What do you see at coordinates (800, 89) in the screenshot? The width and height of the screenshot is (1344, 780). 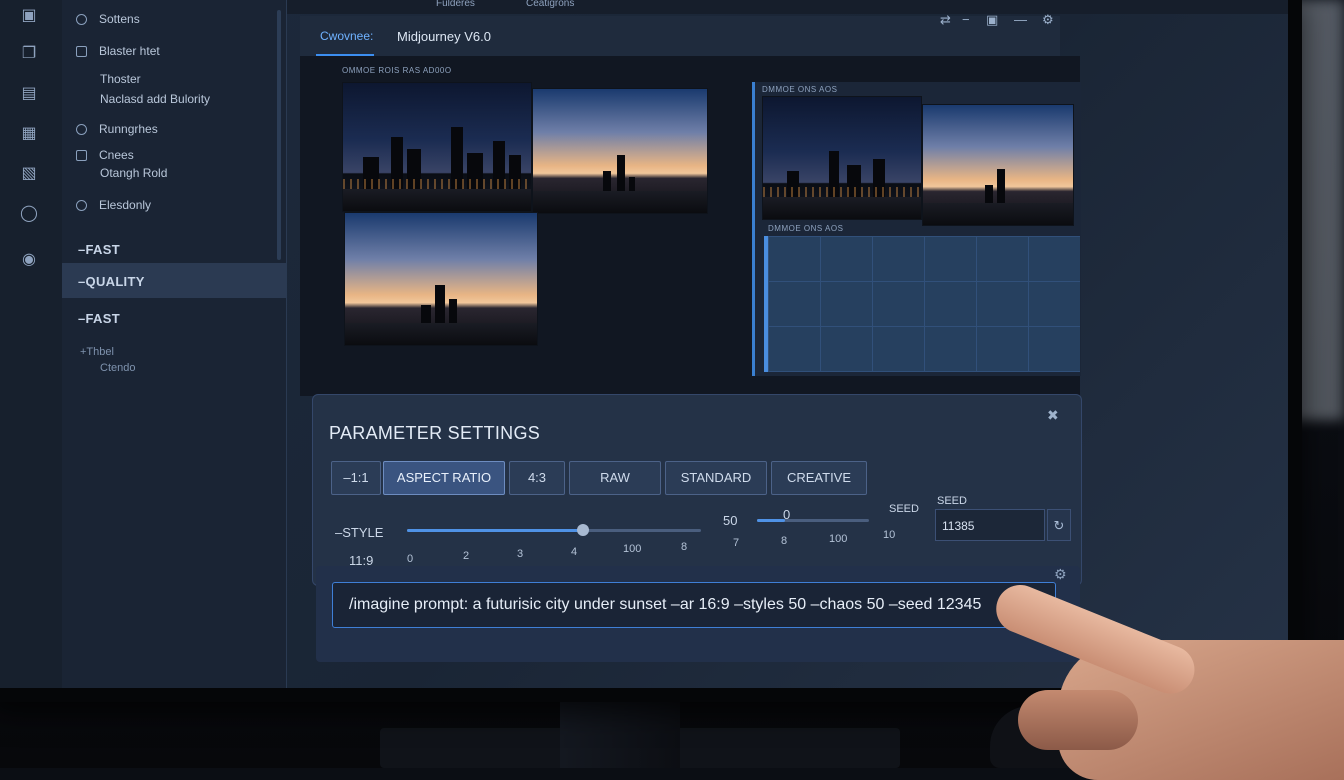 I see `preview-caption-top: DMMOE ONS AOS` at bounding box center [800, 89].